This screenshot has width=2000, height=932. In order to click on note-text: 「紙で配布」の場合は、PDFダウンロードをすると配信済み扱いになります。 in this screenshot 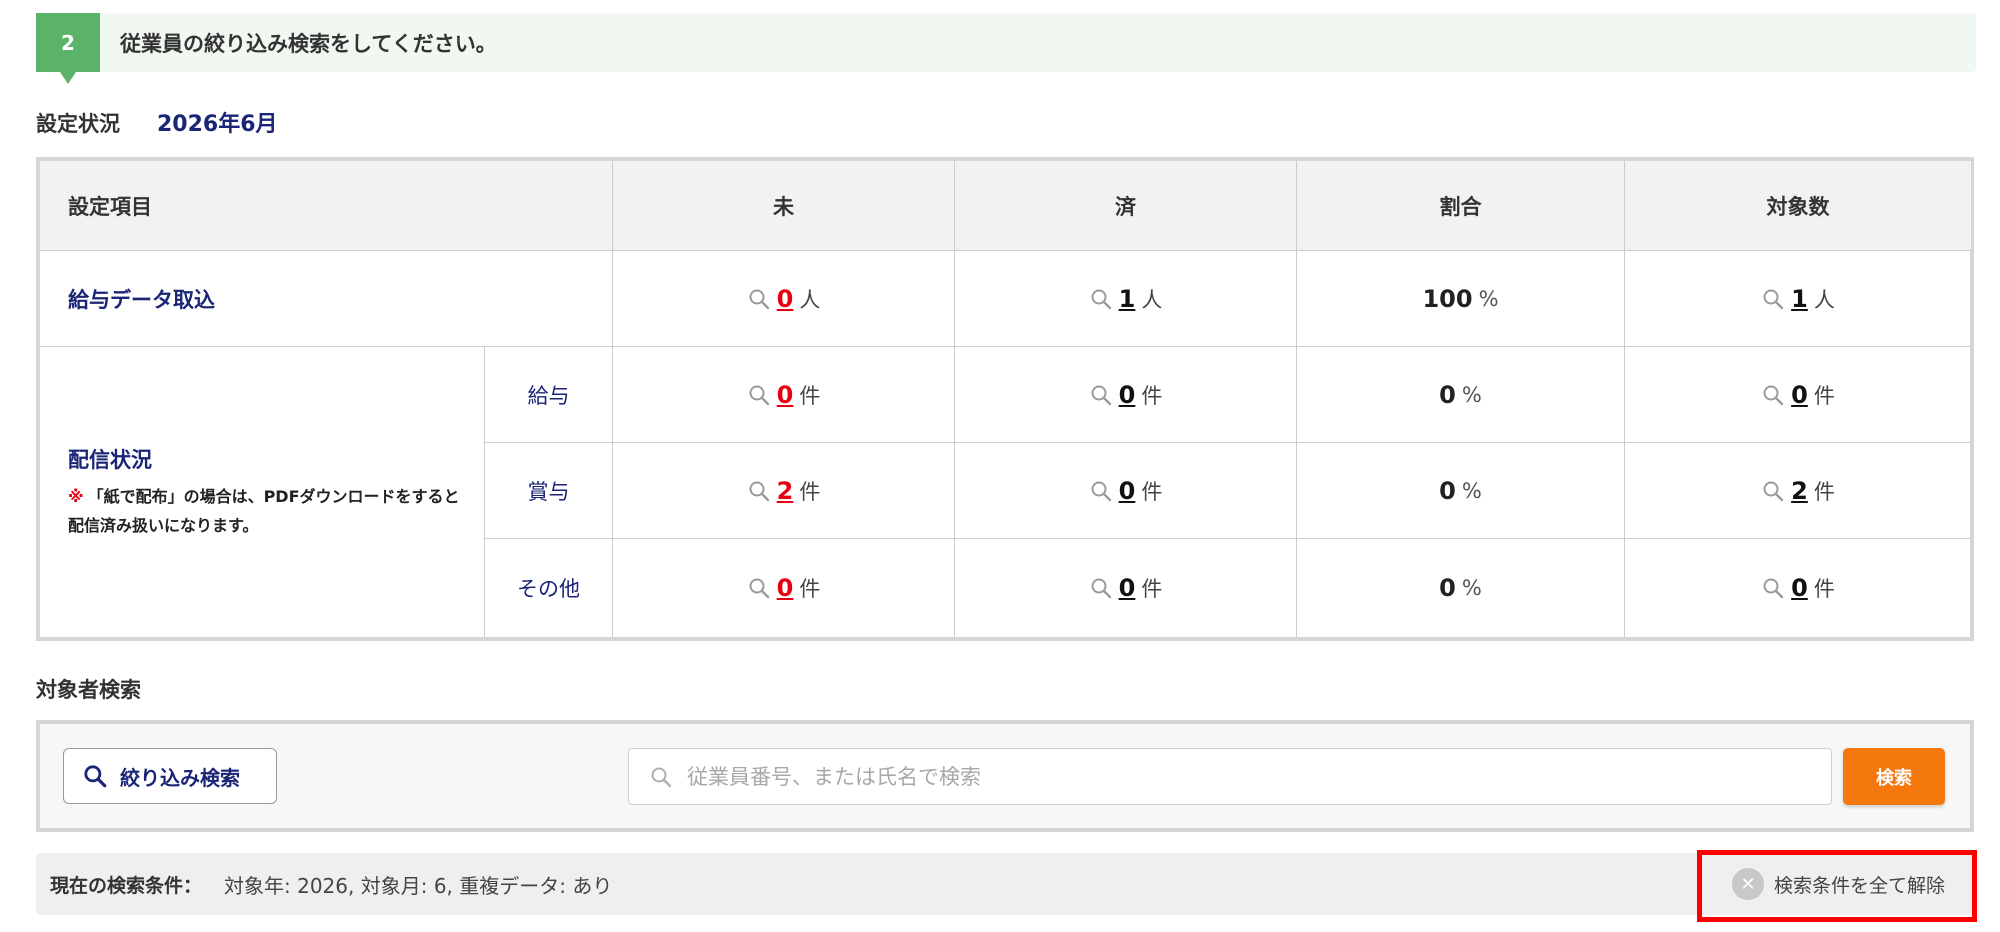, I will do `click(264, 511)`.